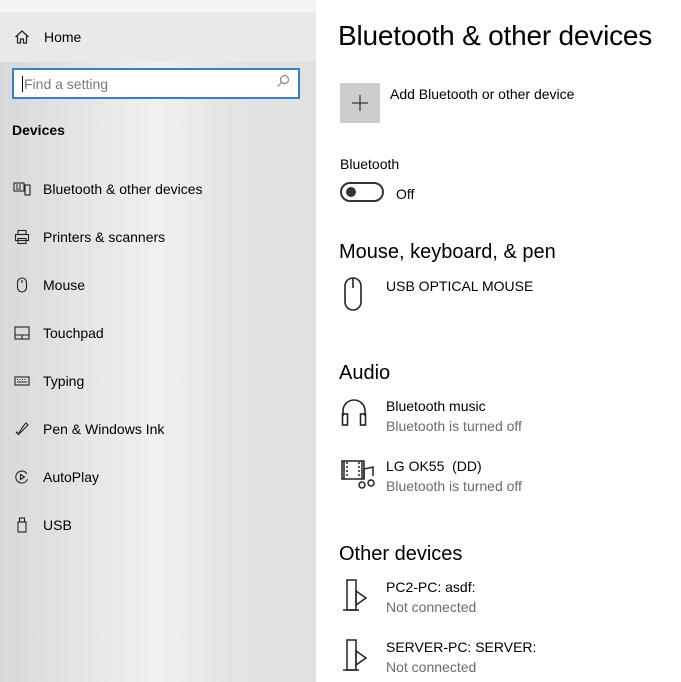 The width and height of the screenshot is (681, 682). What do you see at coordinates (38, 130) in the screenshot?
I see `section-title: Devices` at bounding box center [38, 130].